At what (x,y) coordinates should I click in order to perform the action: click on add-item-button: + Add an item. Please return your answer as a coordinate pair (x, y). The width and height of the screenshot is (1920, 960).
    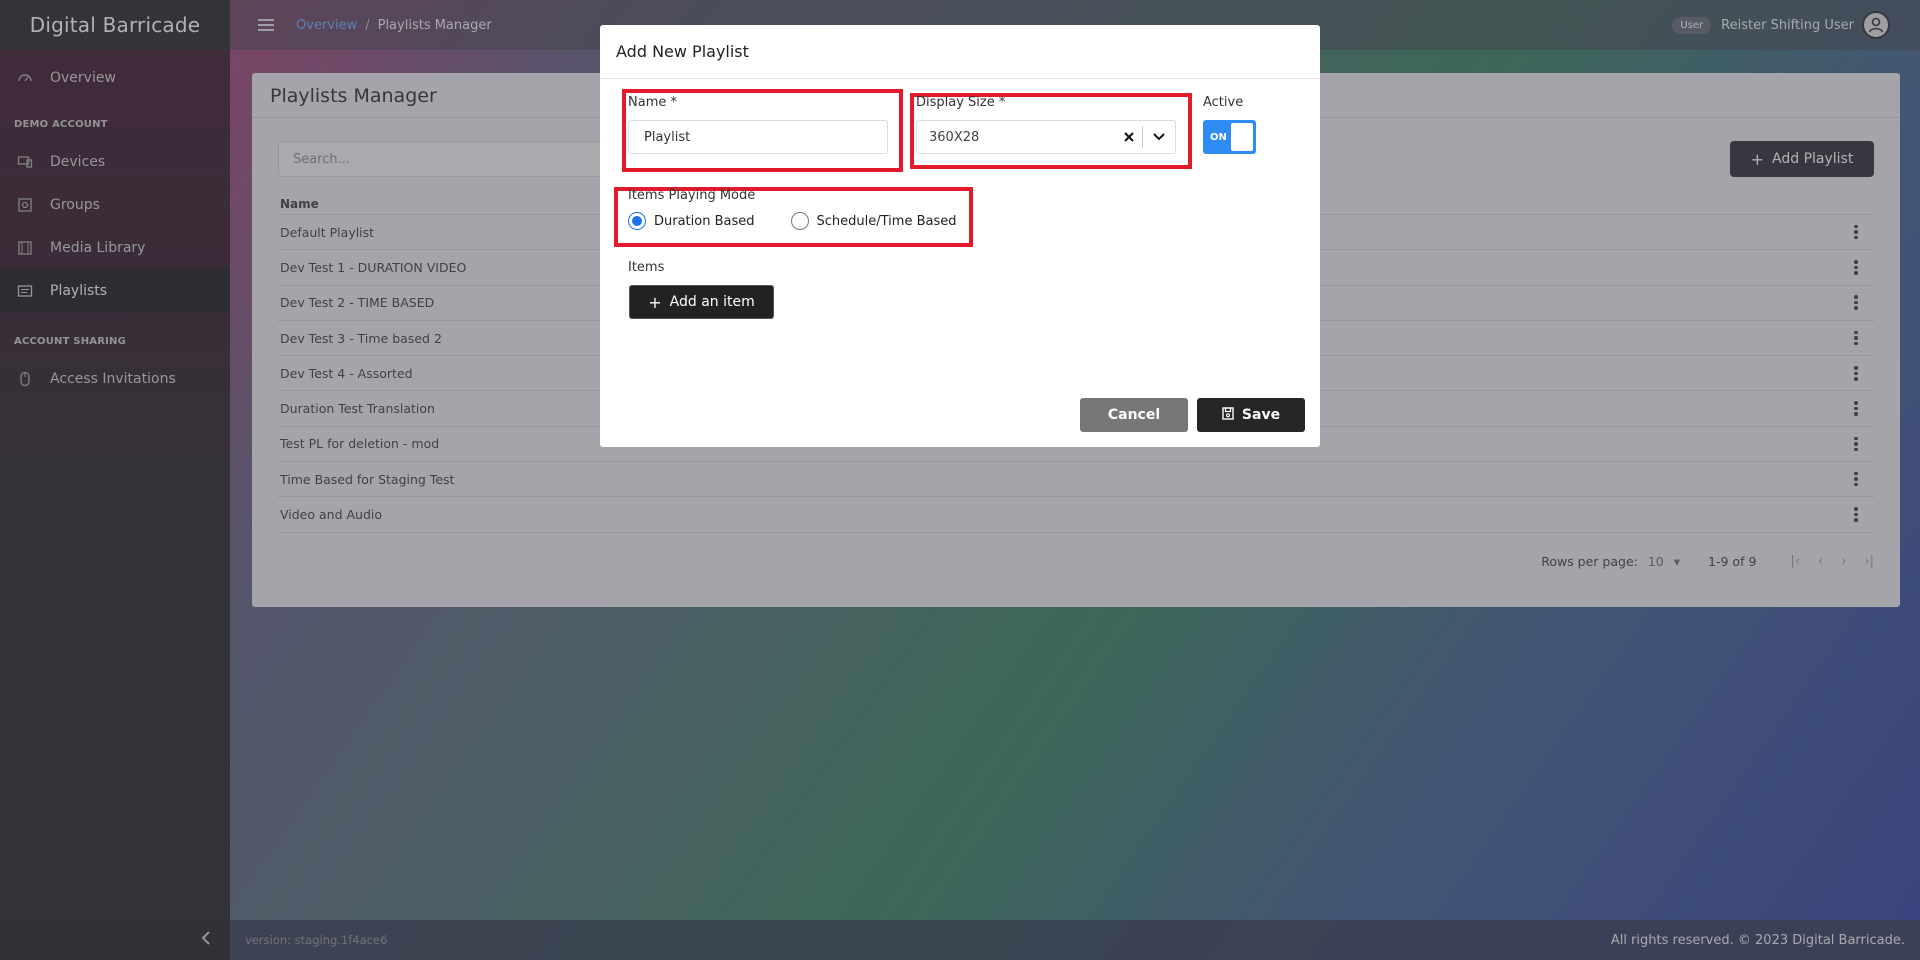
    Looking at the image, I should click on (701, 302).